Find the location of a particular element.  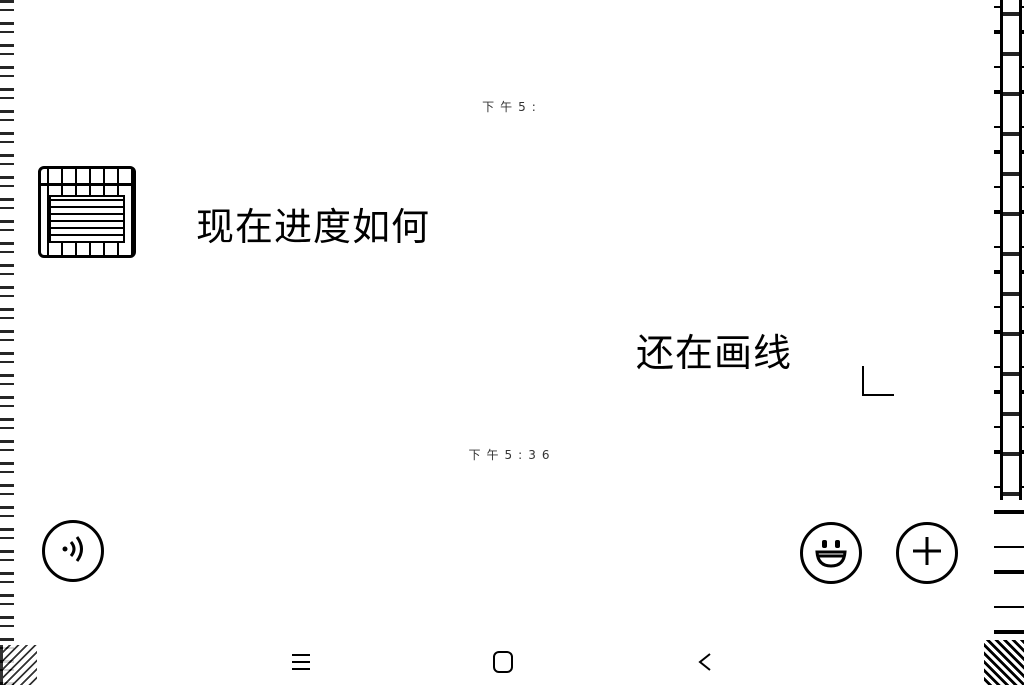

emoji-button is located at coordinates (831, 553).